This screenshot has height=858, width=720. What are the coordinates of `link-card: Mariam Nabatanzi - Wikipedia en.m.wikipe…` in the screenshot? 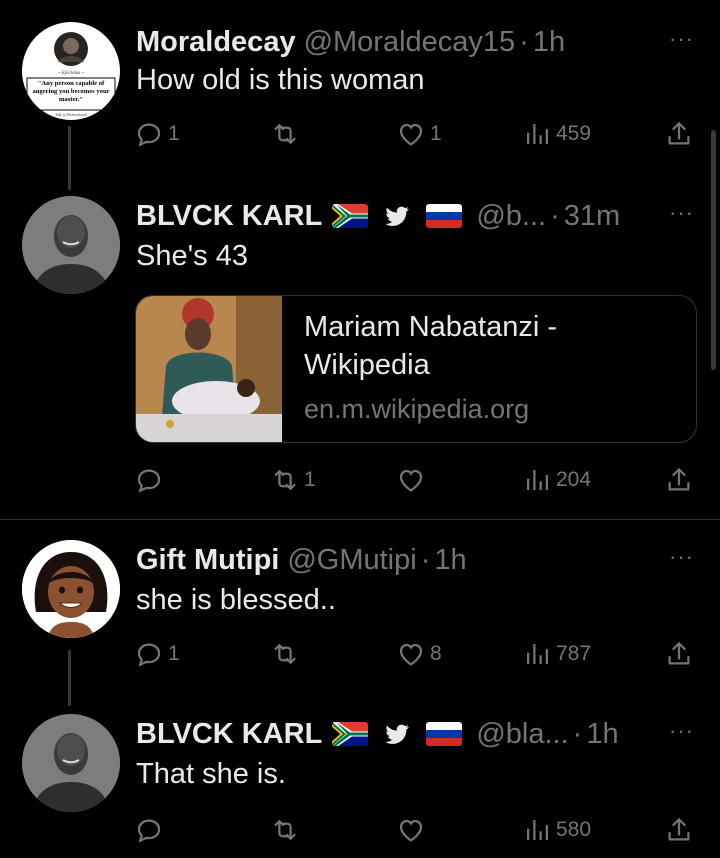 It's located at (416, 369).